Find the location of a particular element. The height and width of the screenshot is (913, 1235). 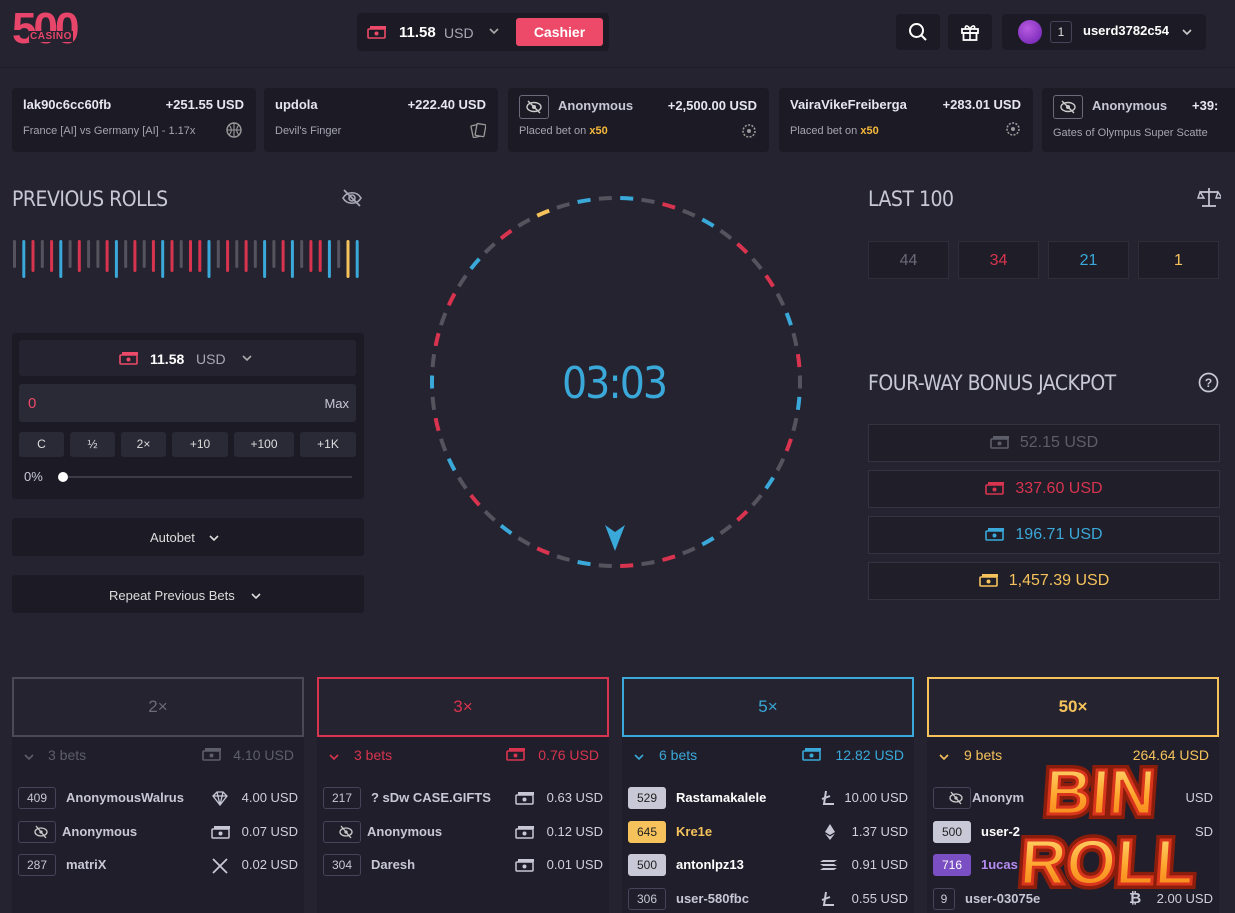

cashier-button: Cashier is located at coordinates (559, 32).